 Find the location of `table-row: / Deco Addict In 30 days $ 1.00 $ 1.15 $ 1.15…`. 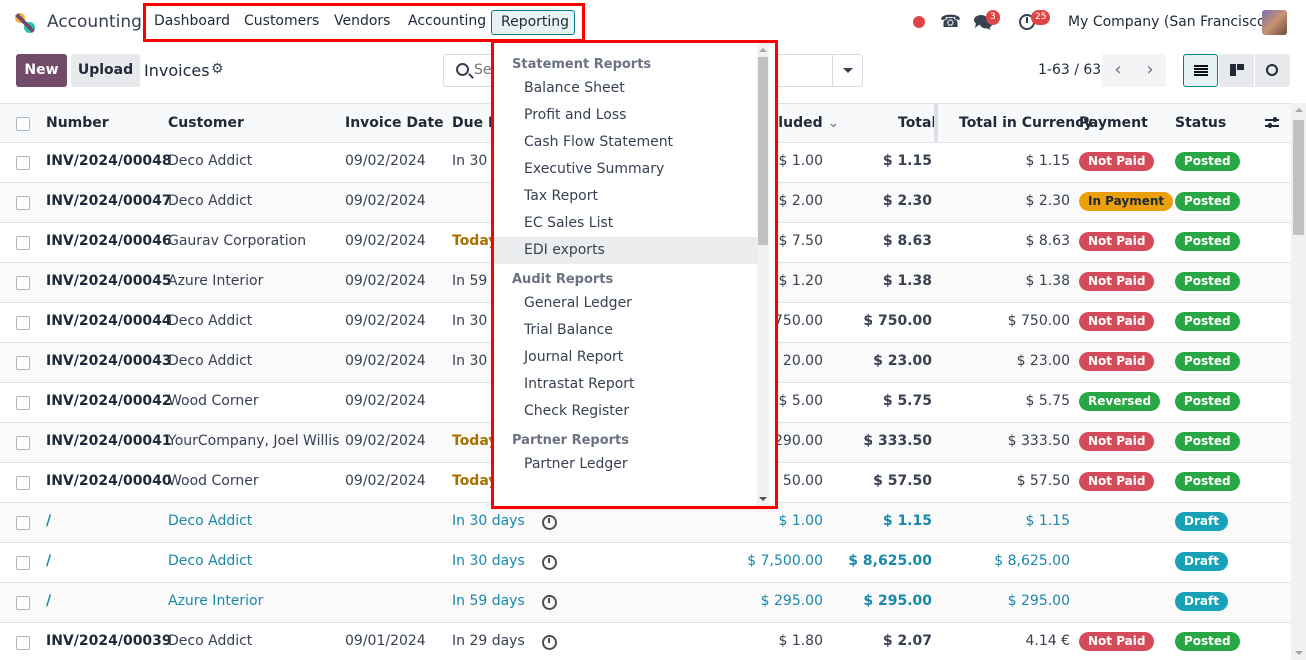

table-row: / Deco Addict In 30 days $ 1.00 $ 1.15 $ 1.15… is located at coordinates (645, 523).